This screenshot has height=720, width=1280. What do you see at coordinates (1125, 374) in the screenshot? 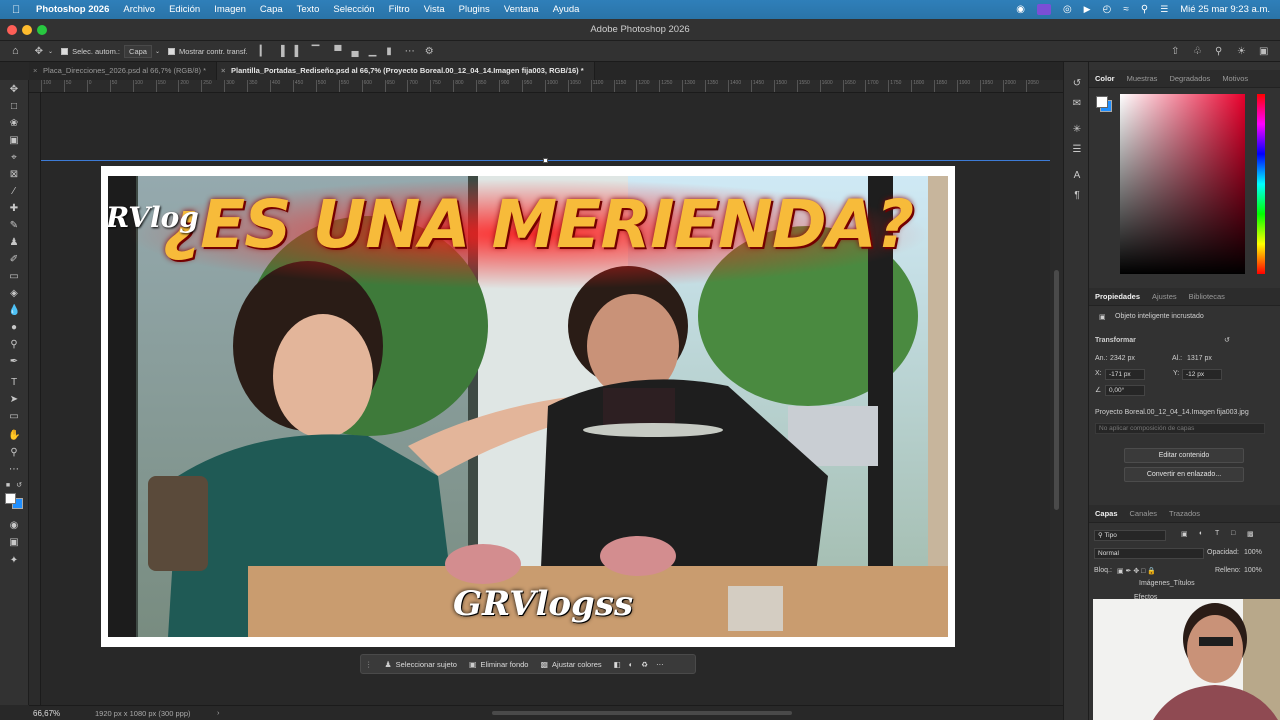
I see `x-field: -171 px` at bounding box center [1125, 374].